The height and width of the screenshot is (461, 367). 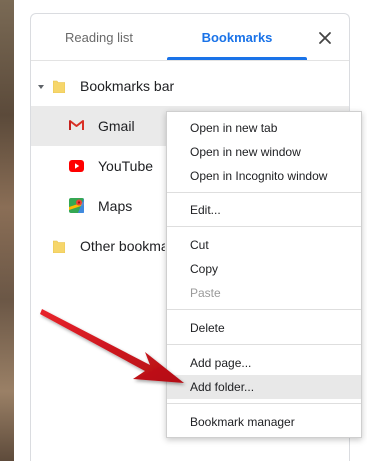 What do you see at coordinates (264, 422) in the screenshot?
I see `menu-item-bookmark-manager: Bookmark manager` at bounding box center [264, 422].